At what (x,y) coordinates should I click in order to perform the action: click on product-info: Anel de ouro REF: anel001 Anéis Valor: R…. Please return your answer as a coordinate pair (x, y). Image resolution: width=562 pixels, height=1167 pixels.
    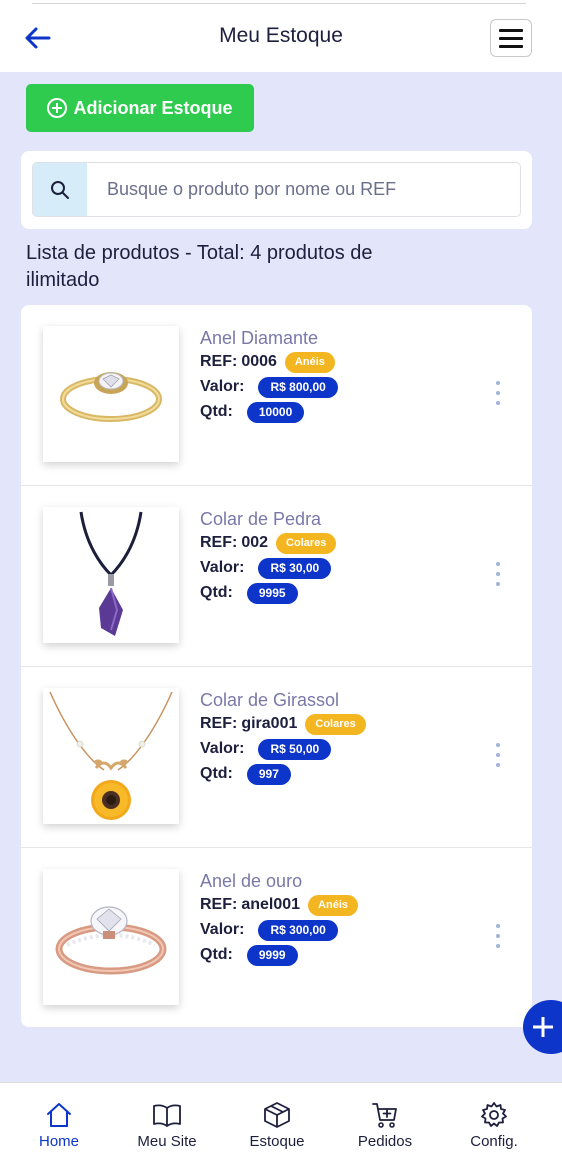
    Looking at the image, I should click on (279, 918).